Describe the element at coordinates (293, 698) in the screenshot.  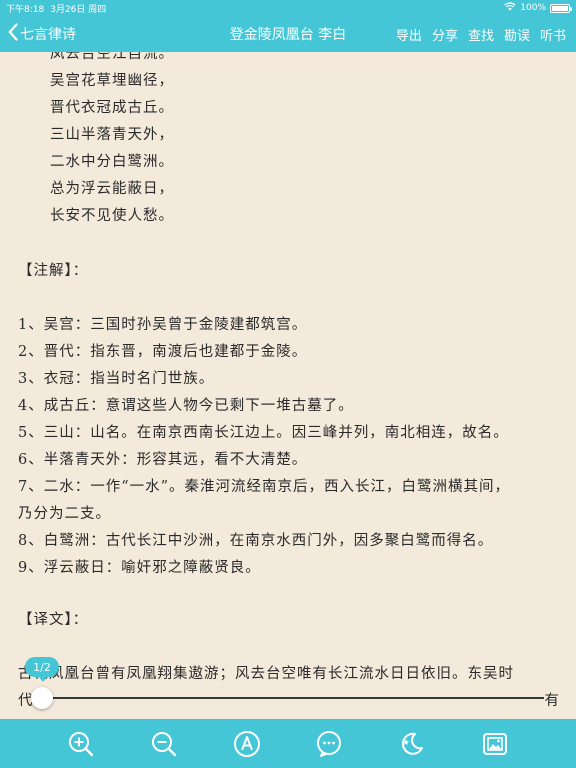
I see `slider-track` at that location.